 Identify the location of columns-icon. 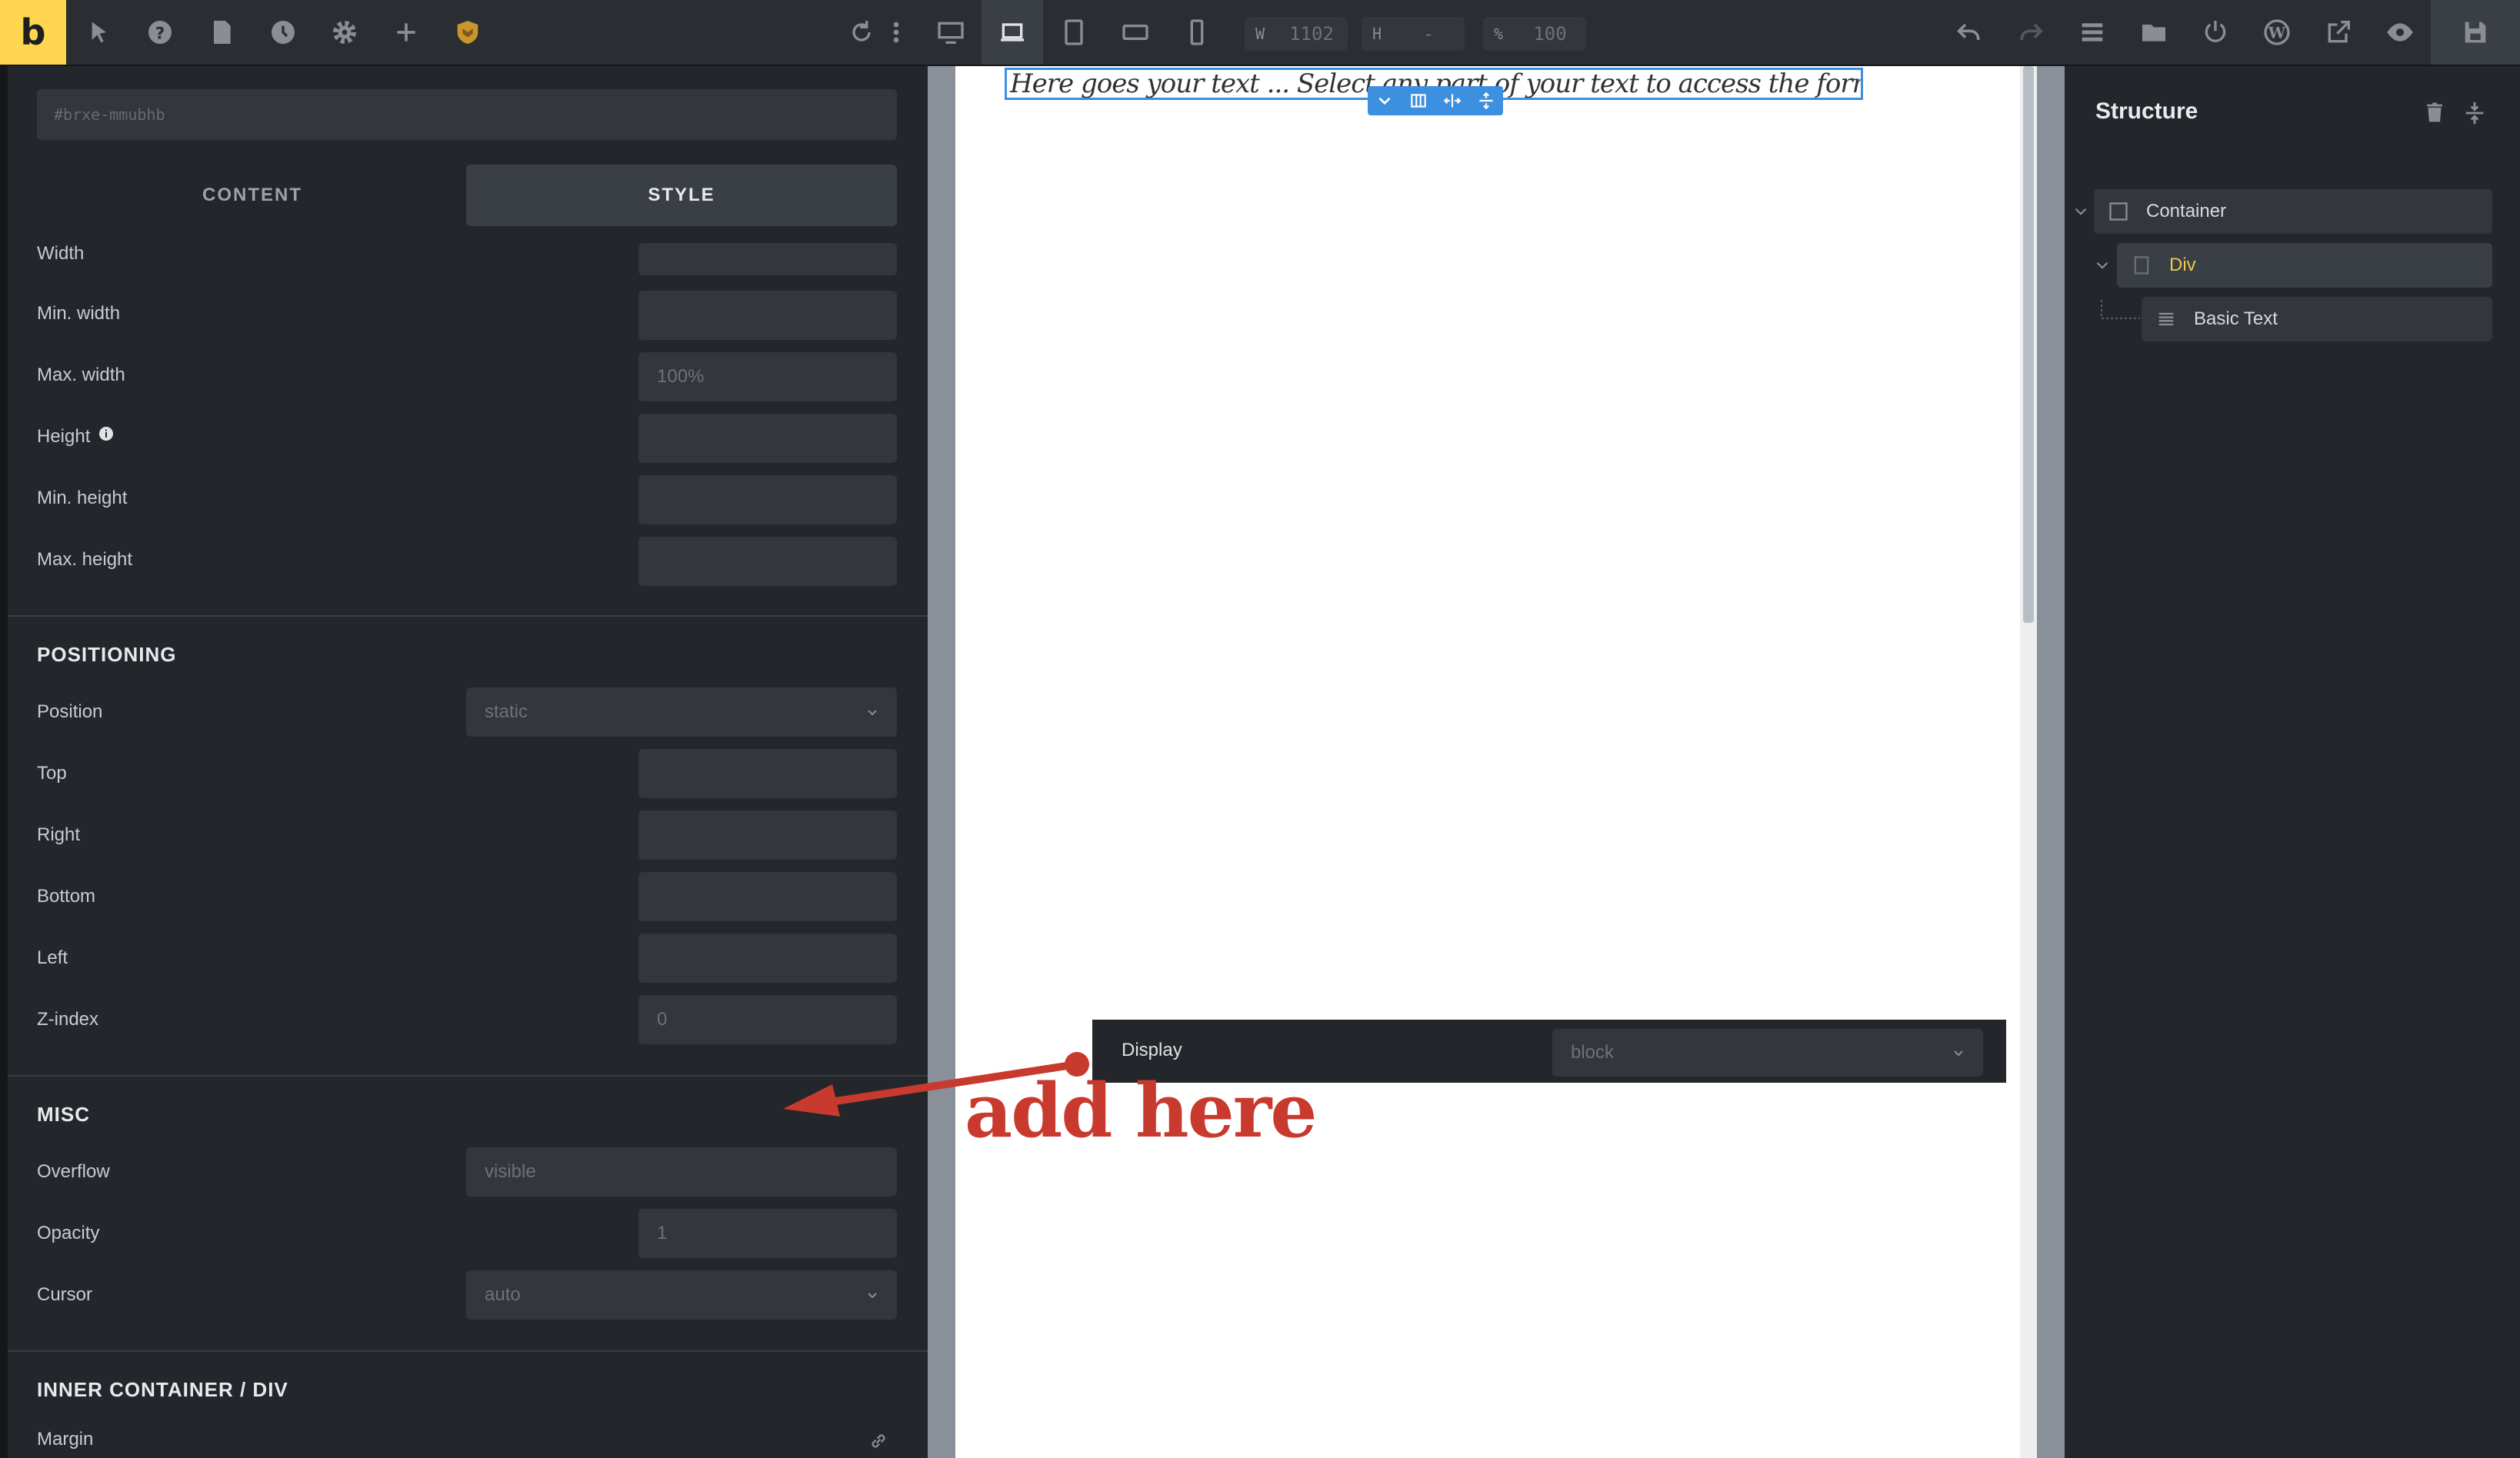
(1418, 101).